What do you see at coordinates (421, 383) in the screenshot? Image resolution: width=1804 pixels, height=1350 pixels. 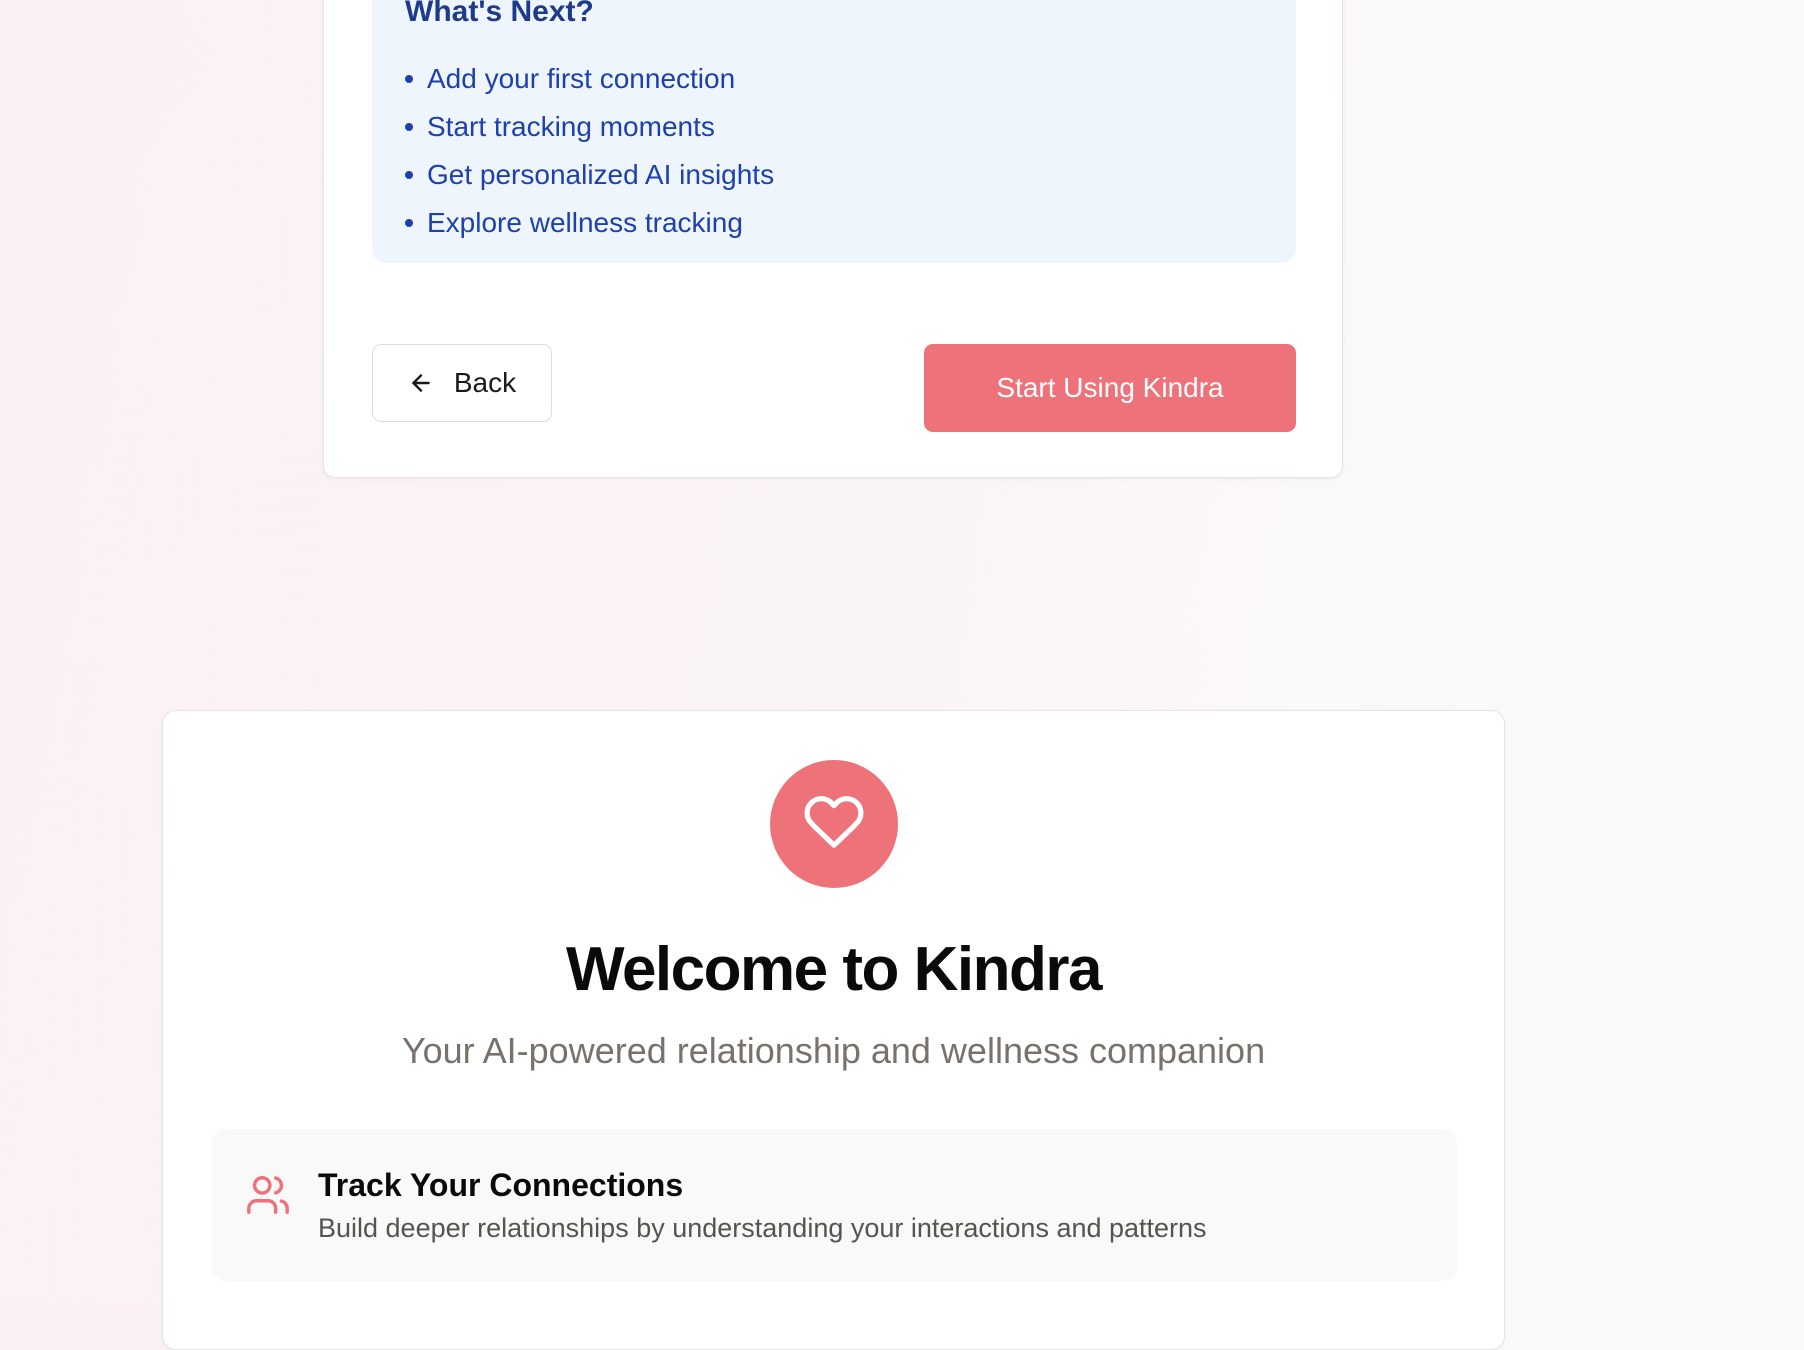 I see `arrow-left-icon` at bounding box center [421, 383].